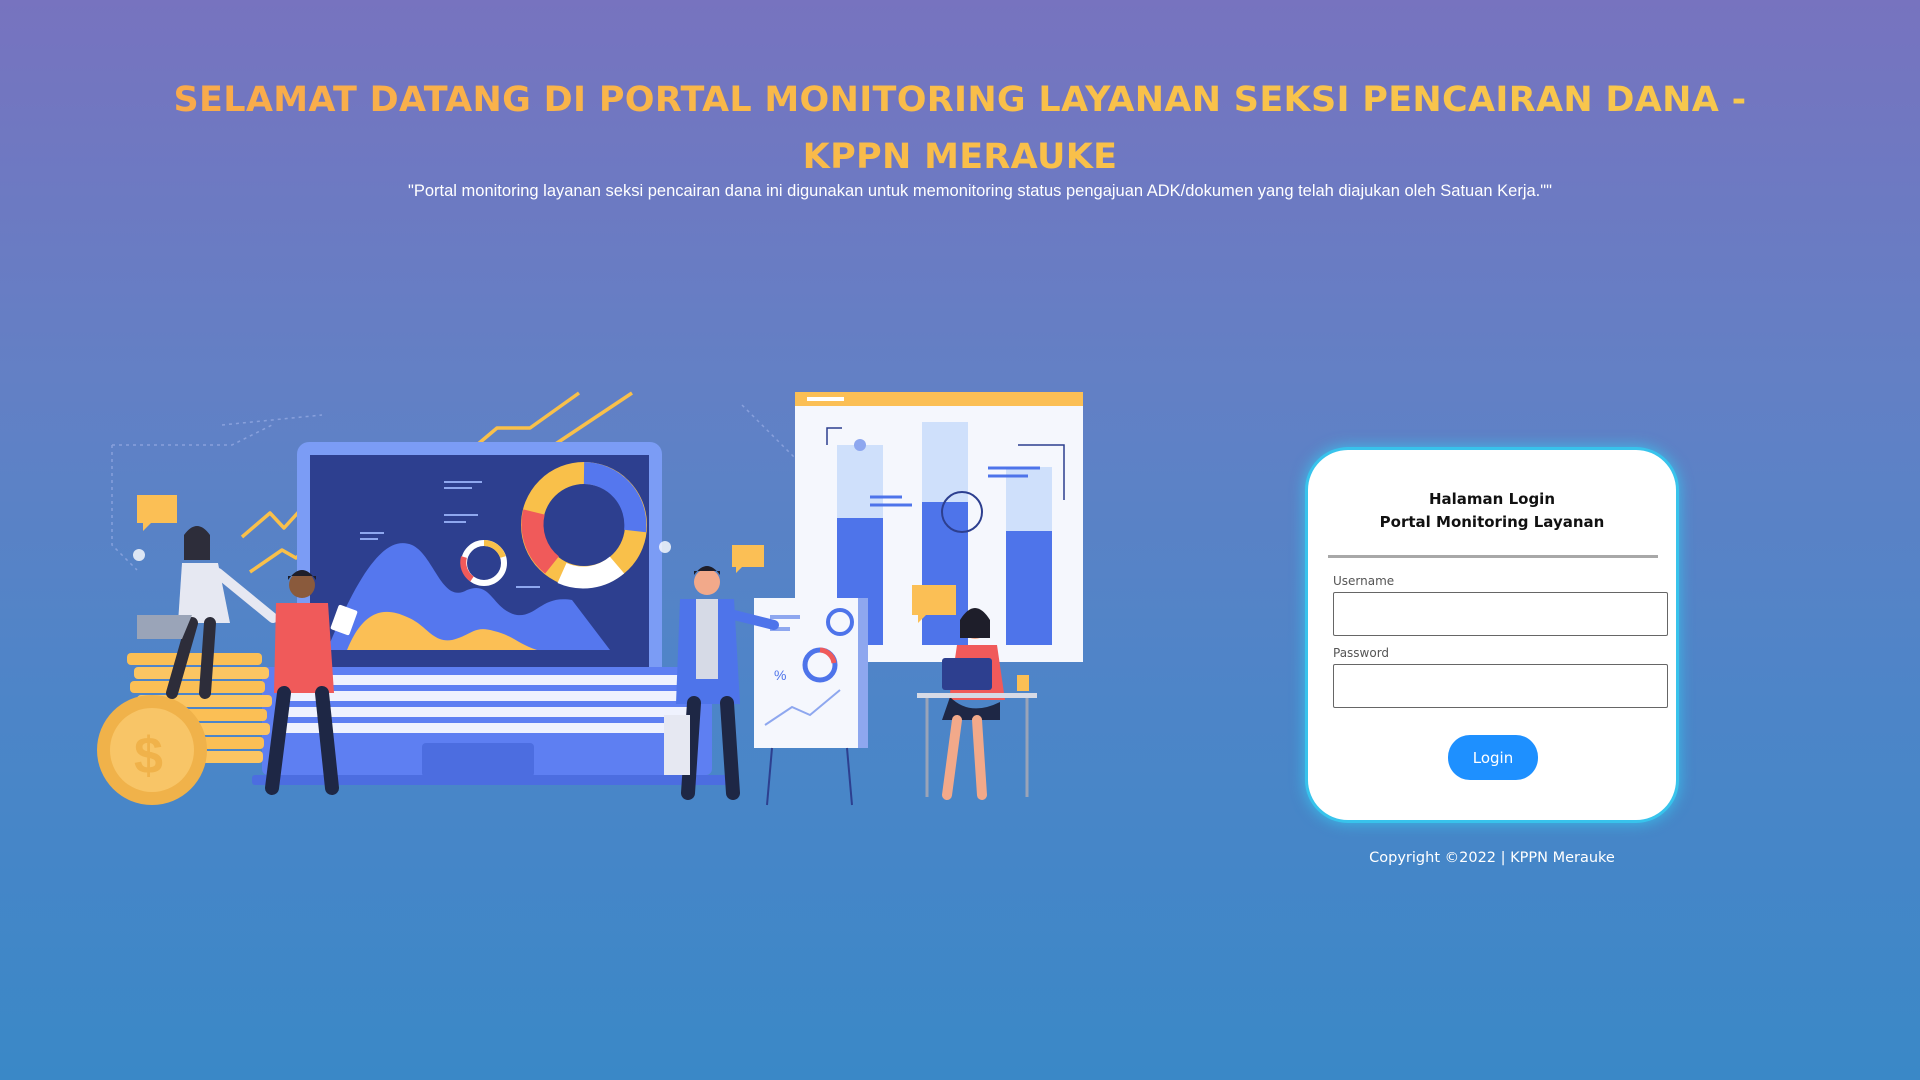  What do you see at coordinates (184, 729) in the screenshot?
I see `coin-stack: $` at bounding box center [184, 729].